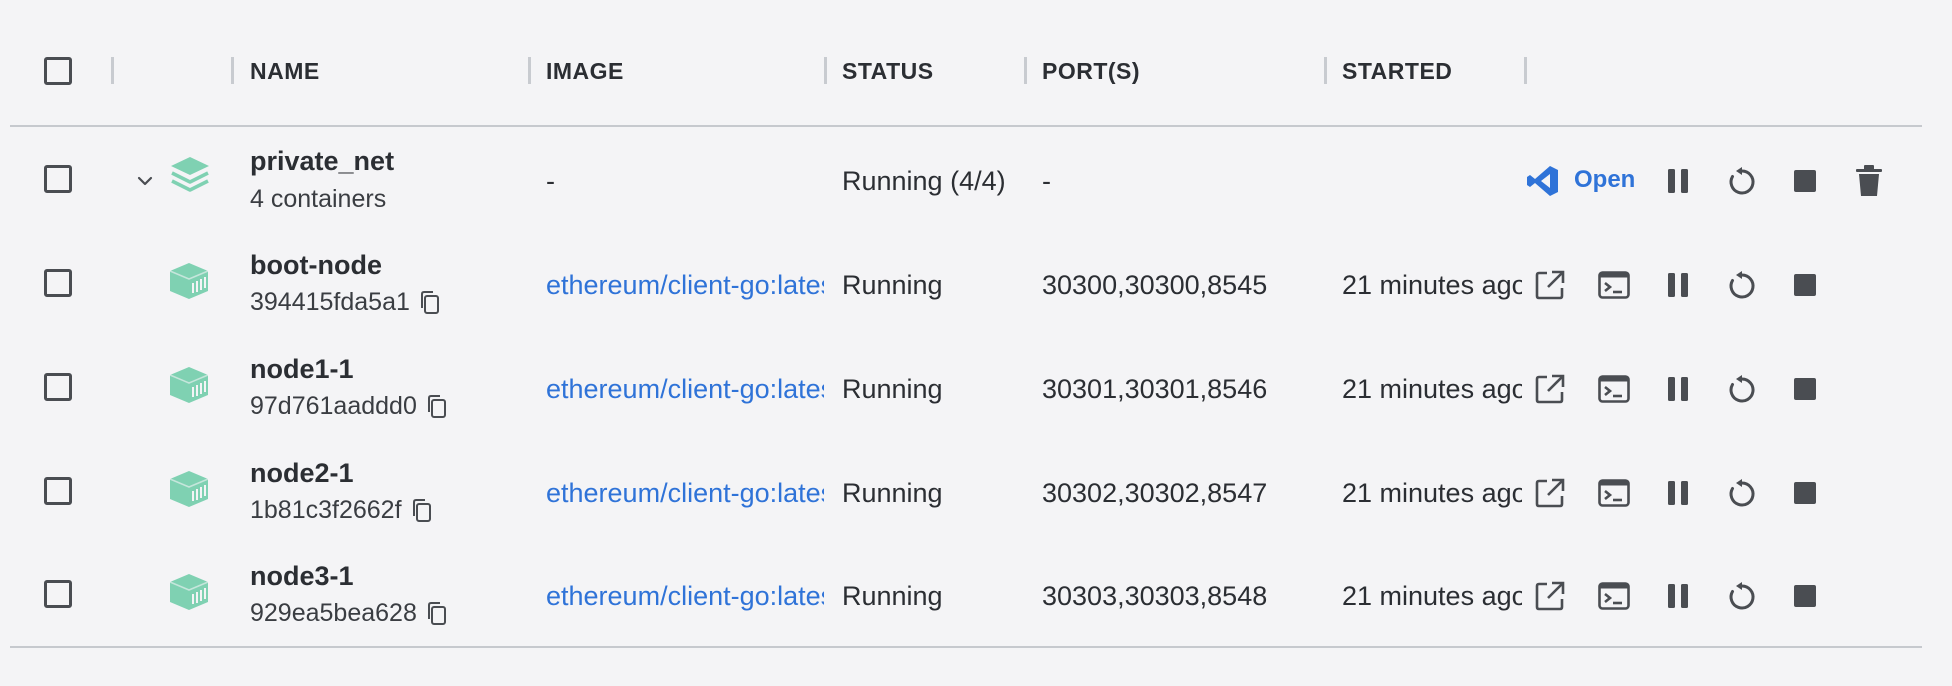 Image resolution: width=1952 pixels, height=686 pixels. Describe the element at coordinates (302, 576) in the screenshot. I see `container-name: node3-1` at that location.